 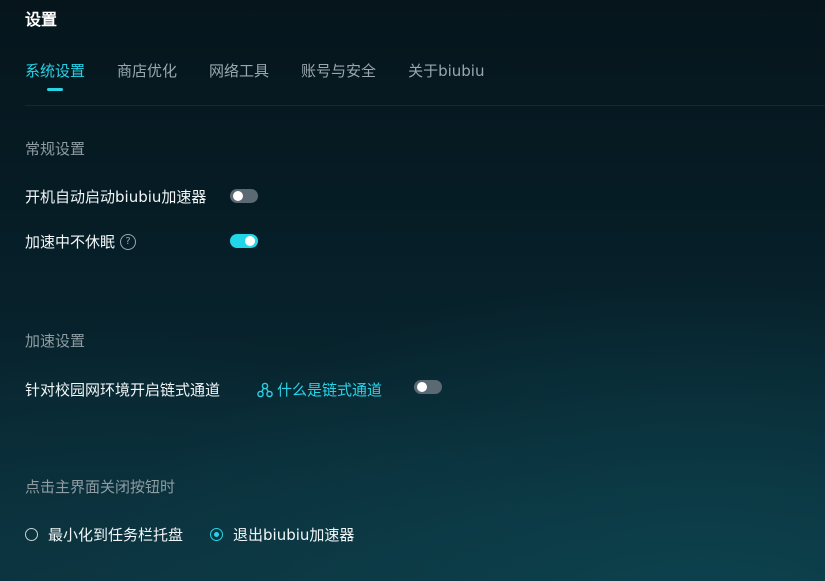 What do you see at coordinates (239, 71) in the screenshot?
I see `tab-network-tools: 网络工具` at bounding box center [239, 71].